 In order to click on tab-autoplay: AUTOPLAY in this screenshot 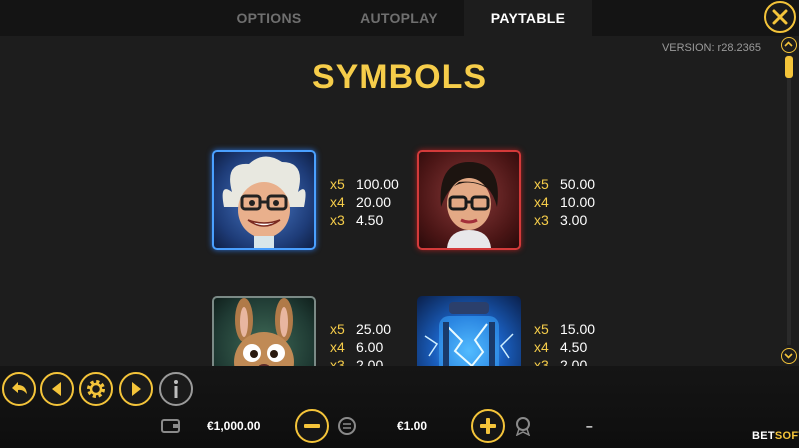, I will do `click(399, 18)`.